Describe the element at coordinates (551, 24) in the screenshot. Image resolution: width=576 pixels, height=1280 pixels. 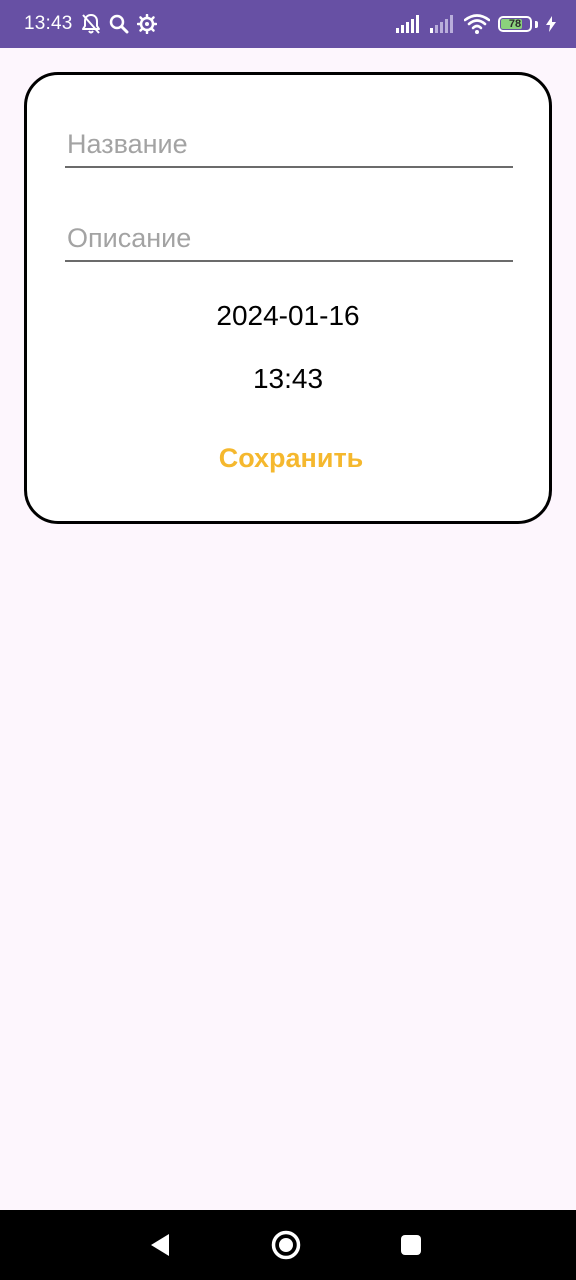
I see `charging-bolt-icon` at that location.